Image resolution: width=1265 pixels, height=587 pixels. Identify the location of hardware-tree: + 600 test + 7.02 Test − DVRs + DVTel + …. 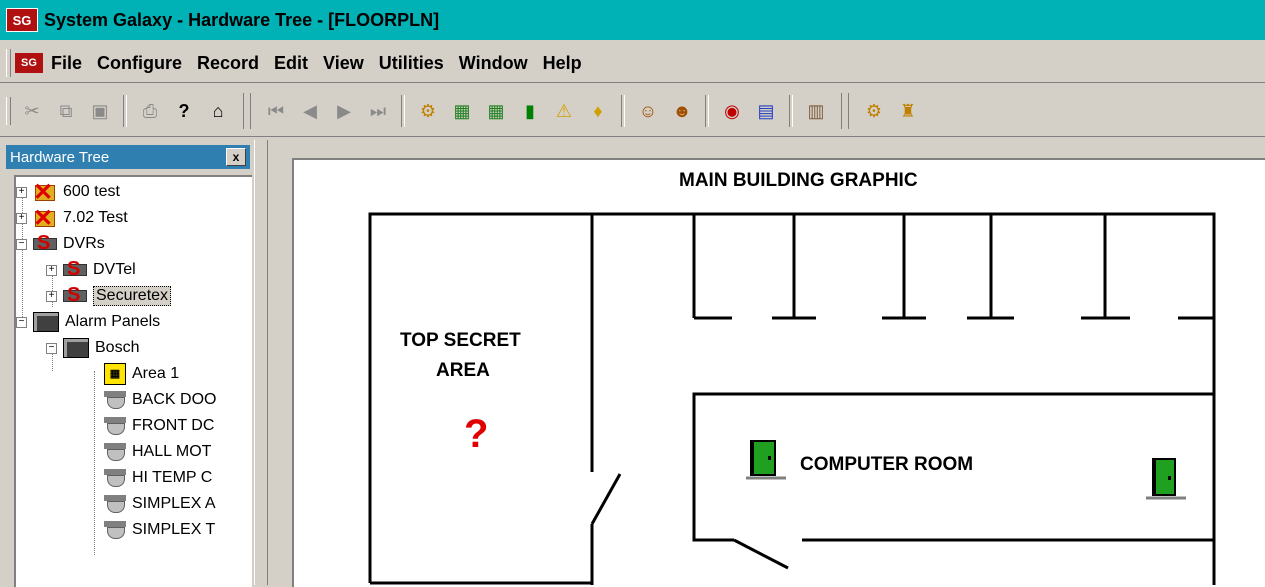
(133, 381).